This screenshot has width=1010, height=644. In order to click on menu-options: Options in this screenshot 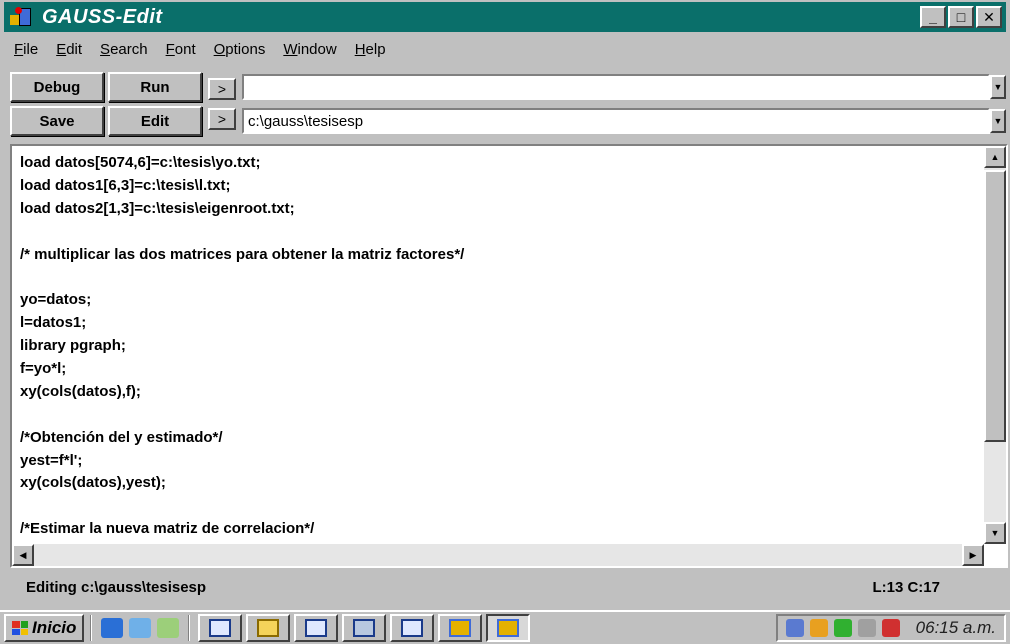, I will do `click(240, 49)`.